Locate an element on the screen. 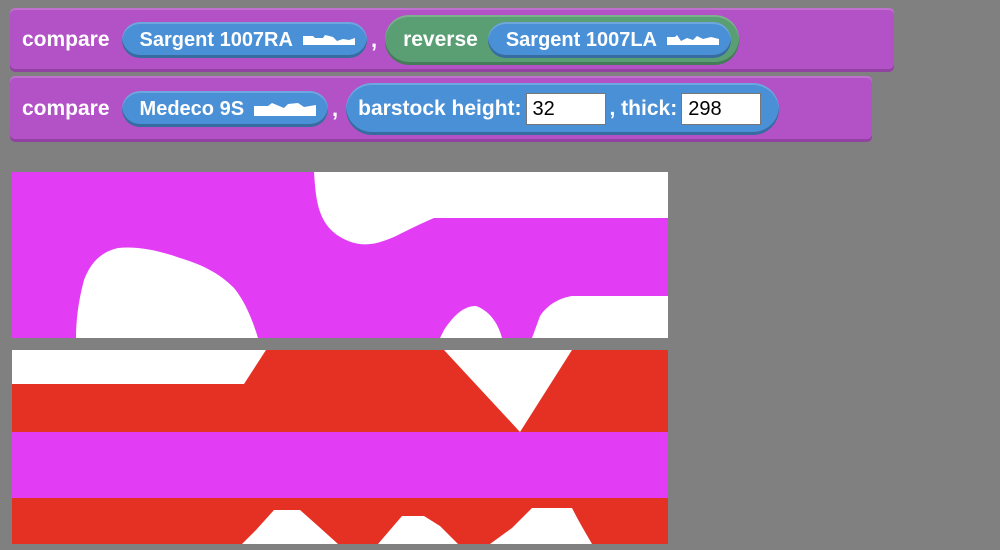 The width and height of the screenshot is (1000, 550). reverse-label: reverse is located at coordinates (440, 39).